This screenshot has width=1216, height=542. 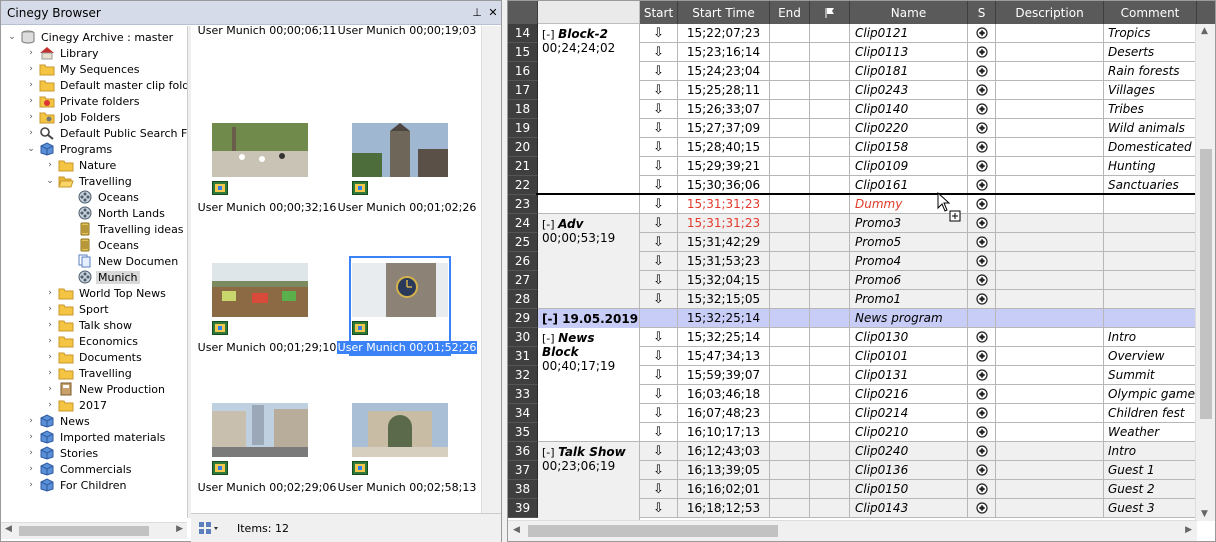 I want to click on tree-item: North Lands, so click(x=115, y=213).